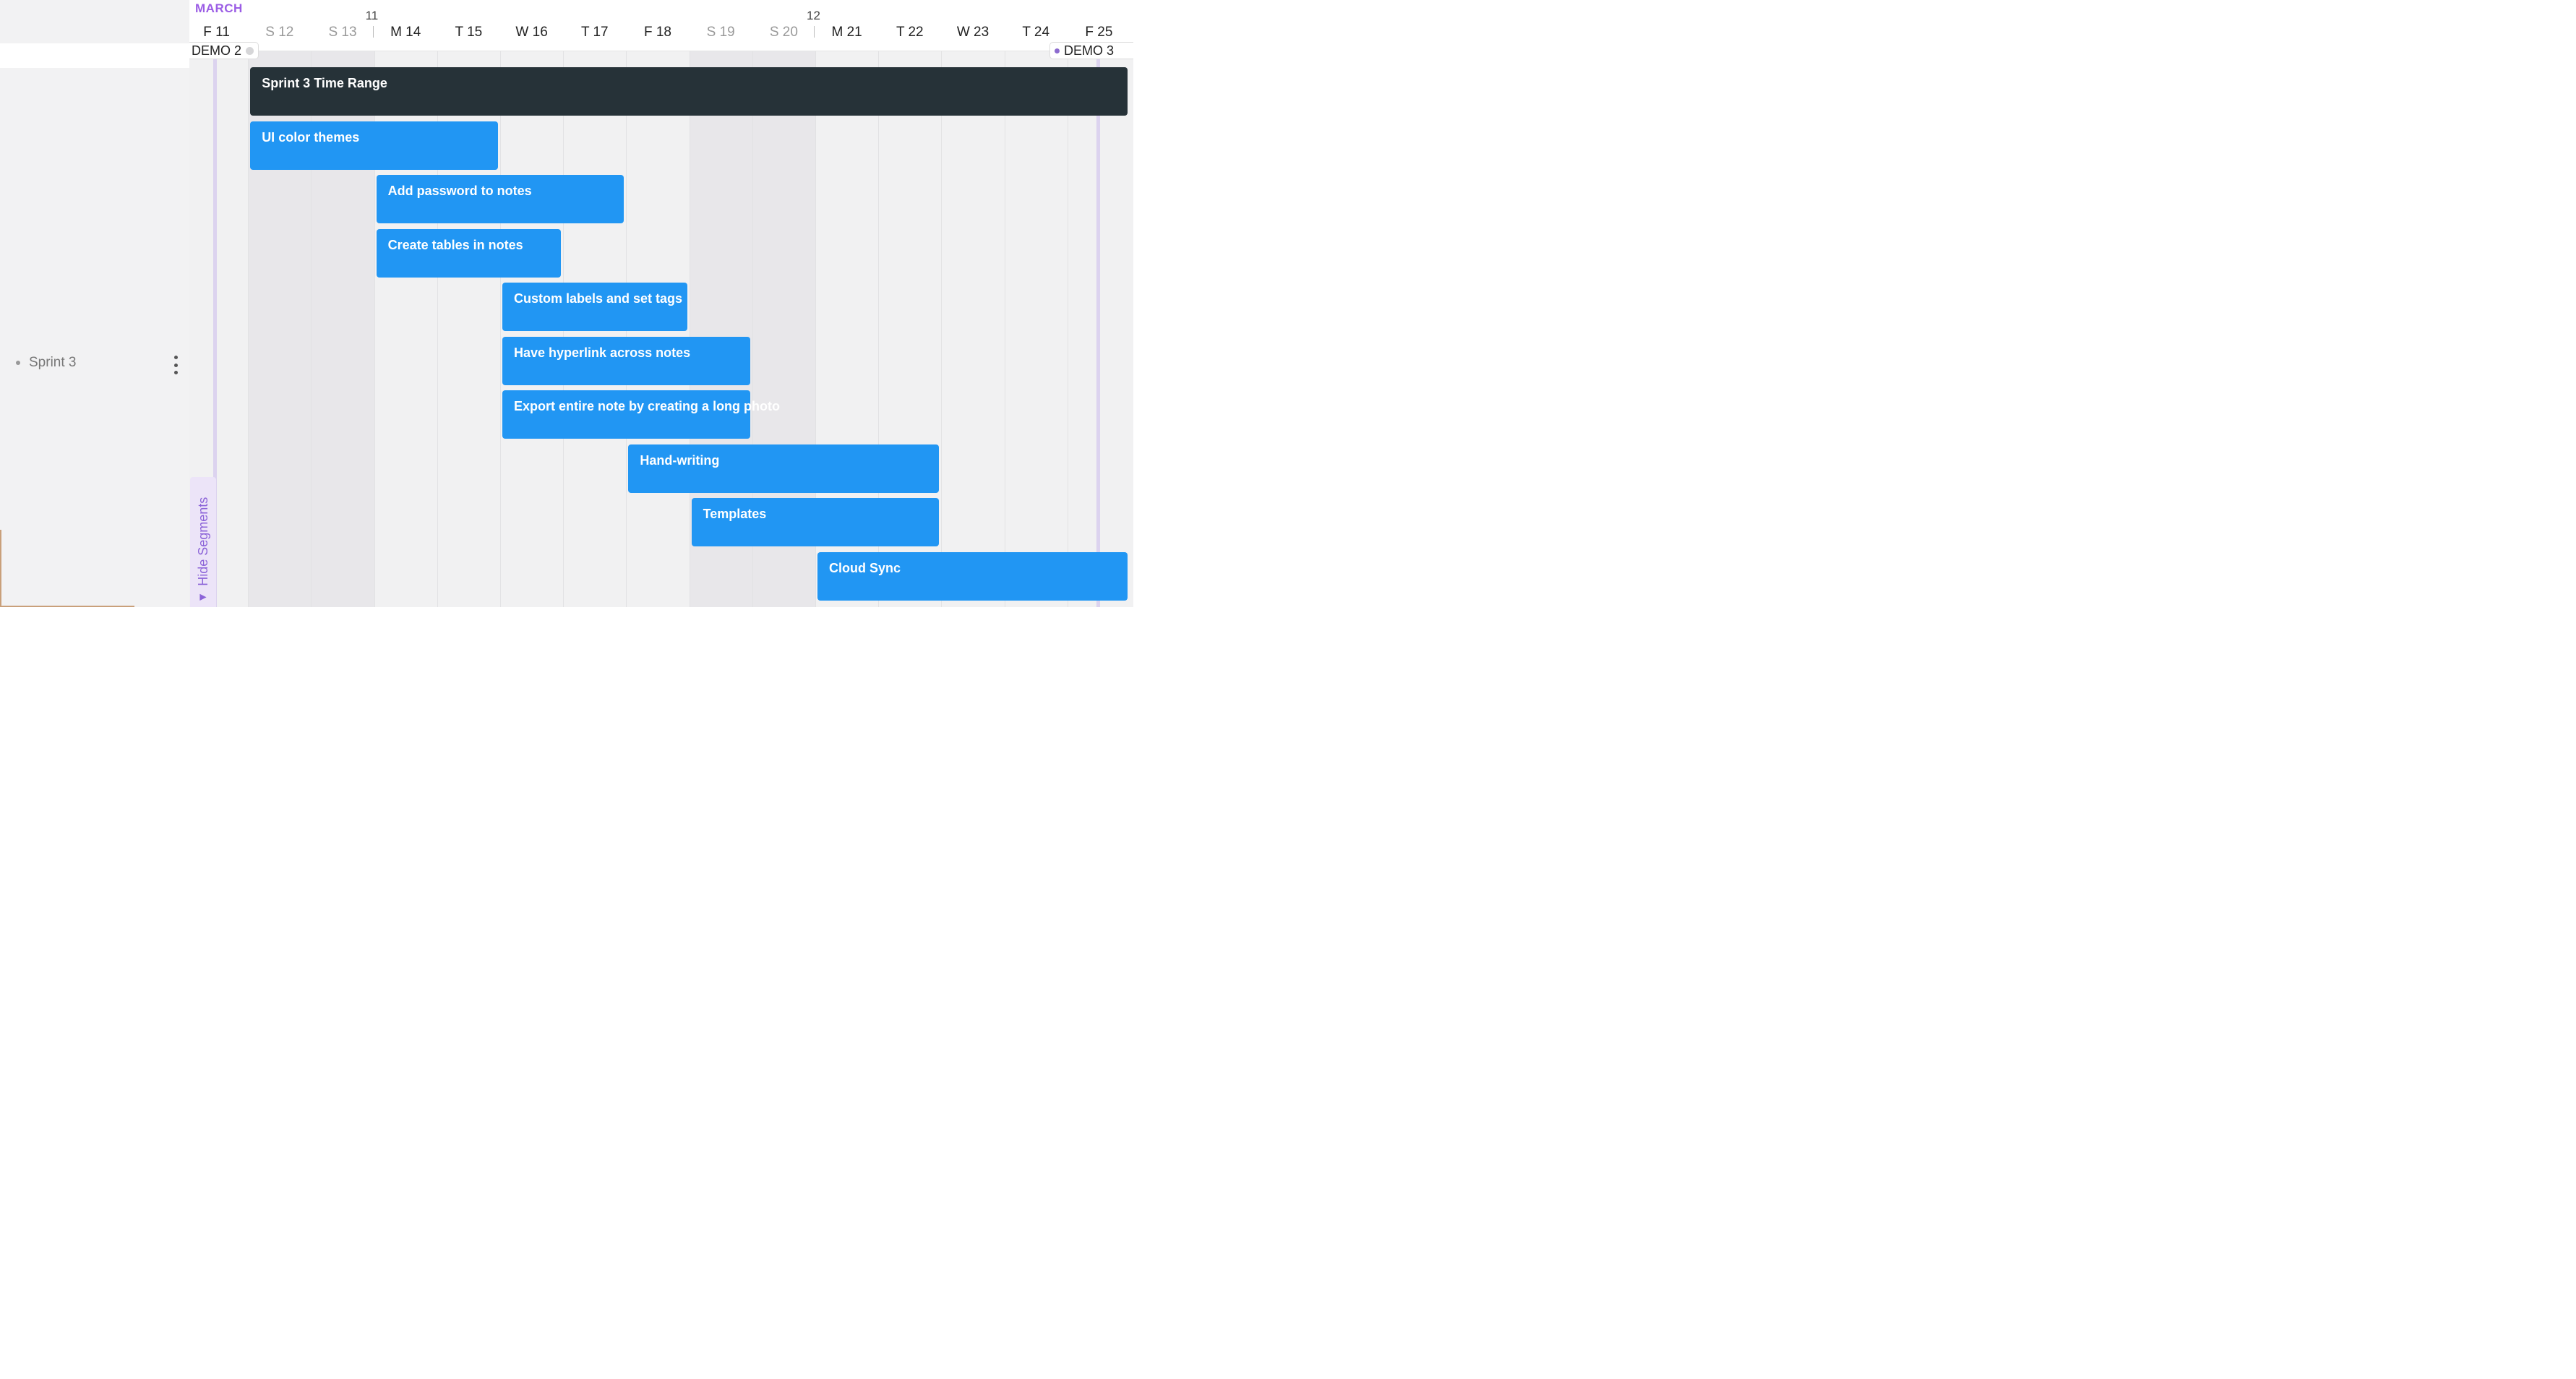 This screenshot has height=1379, width=2576. I want to click on milestone-label: DEMO 3, so click(1089, 50).